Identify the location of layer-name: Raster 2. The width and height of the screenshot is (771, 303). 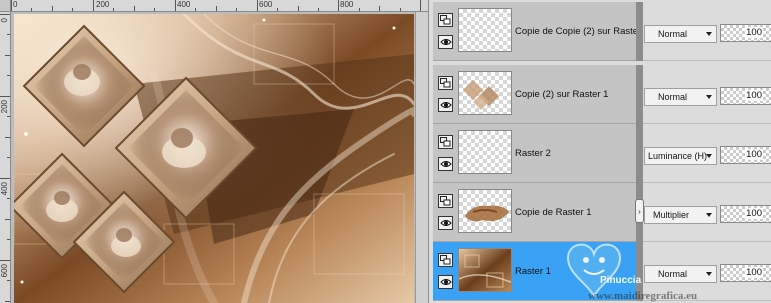
(533, 153).